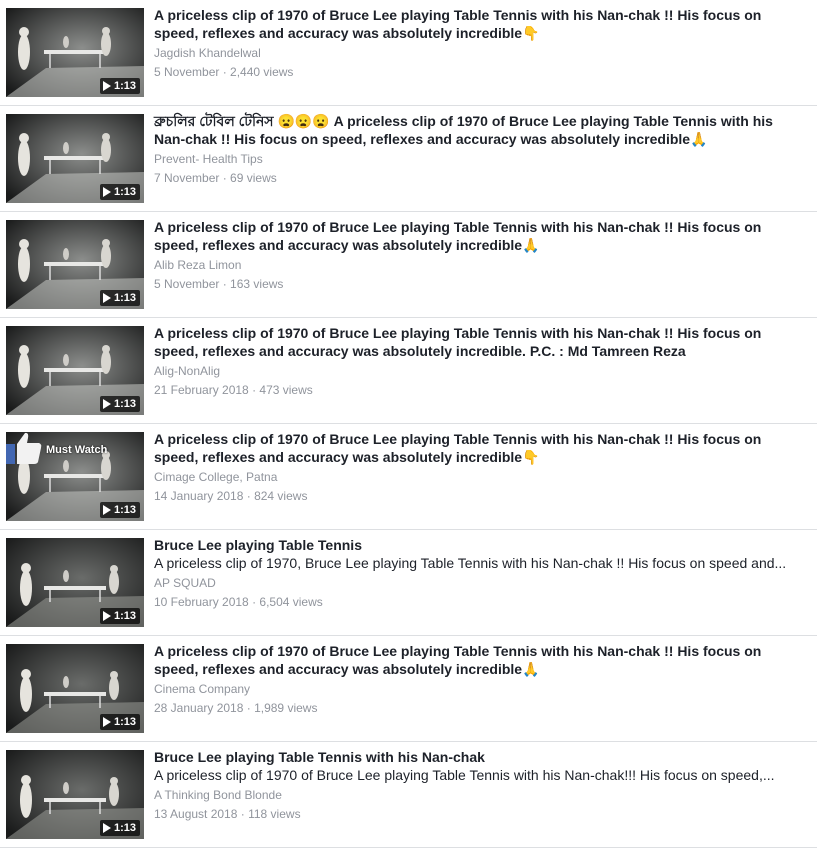  What do you see at coordinates (481, 795) in the screenshot?
I see `channel-name-link: A Thinking Bond Blonde` at bounding box center [481, 795].